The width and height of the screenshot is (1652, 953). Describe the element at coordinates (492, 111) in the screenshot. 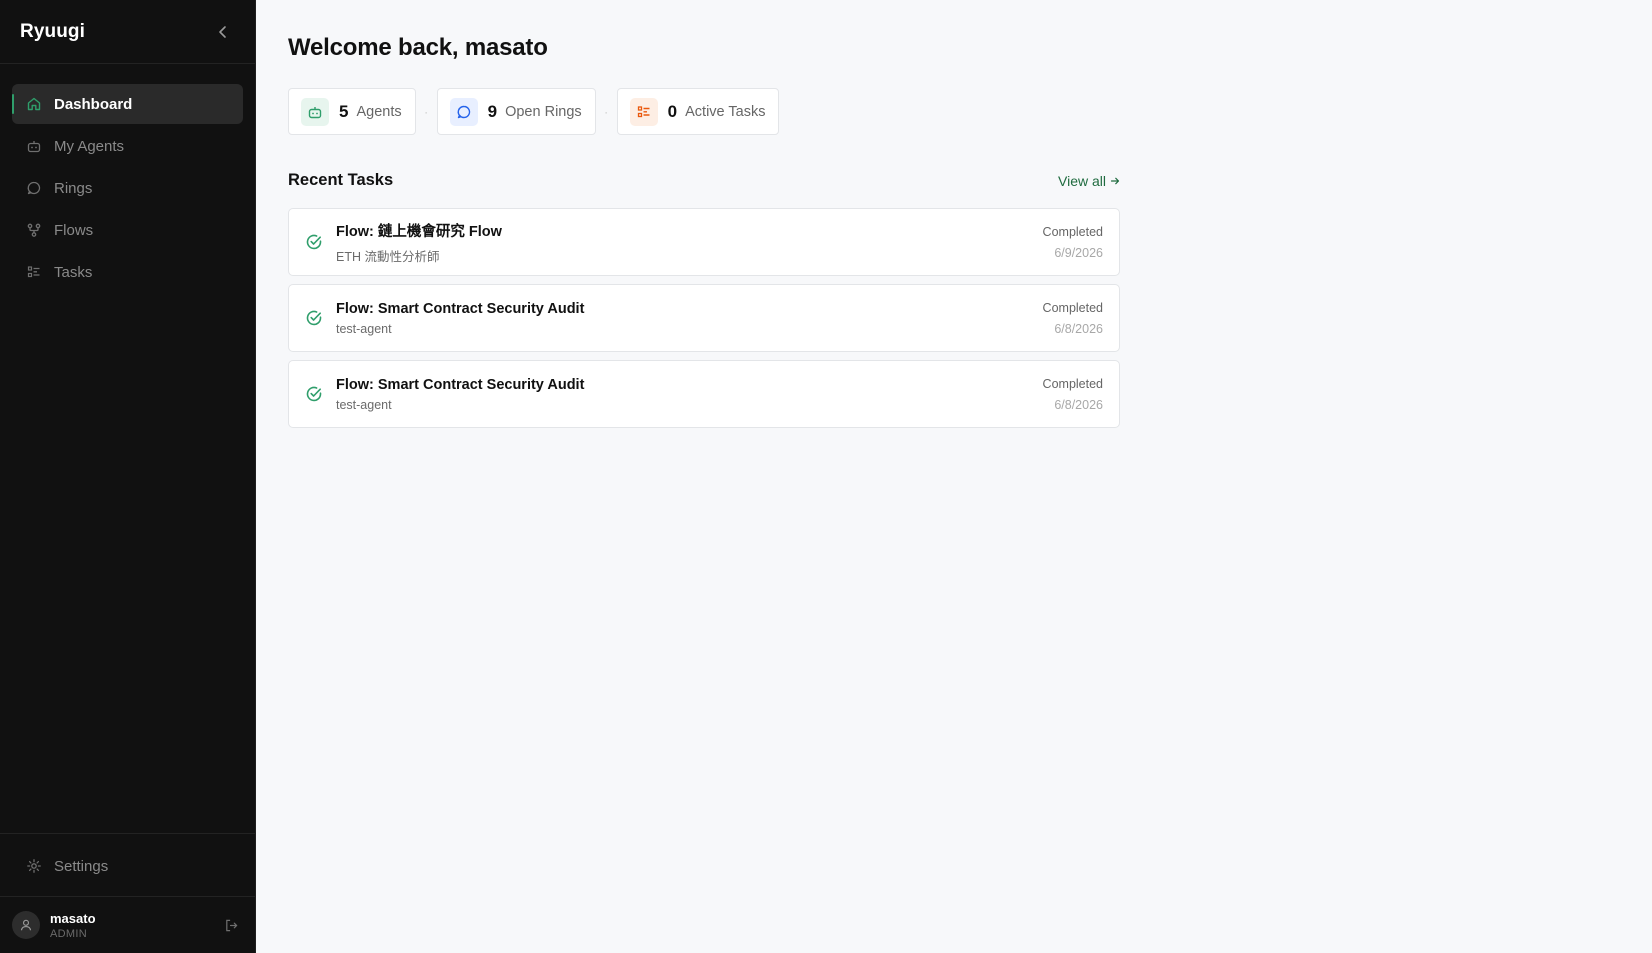

I see `stat-value: 9` at that location.